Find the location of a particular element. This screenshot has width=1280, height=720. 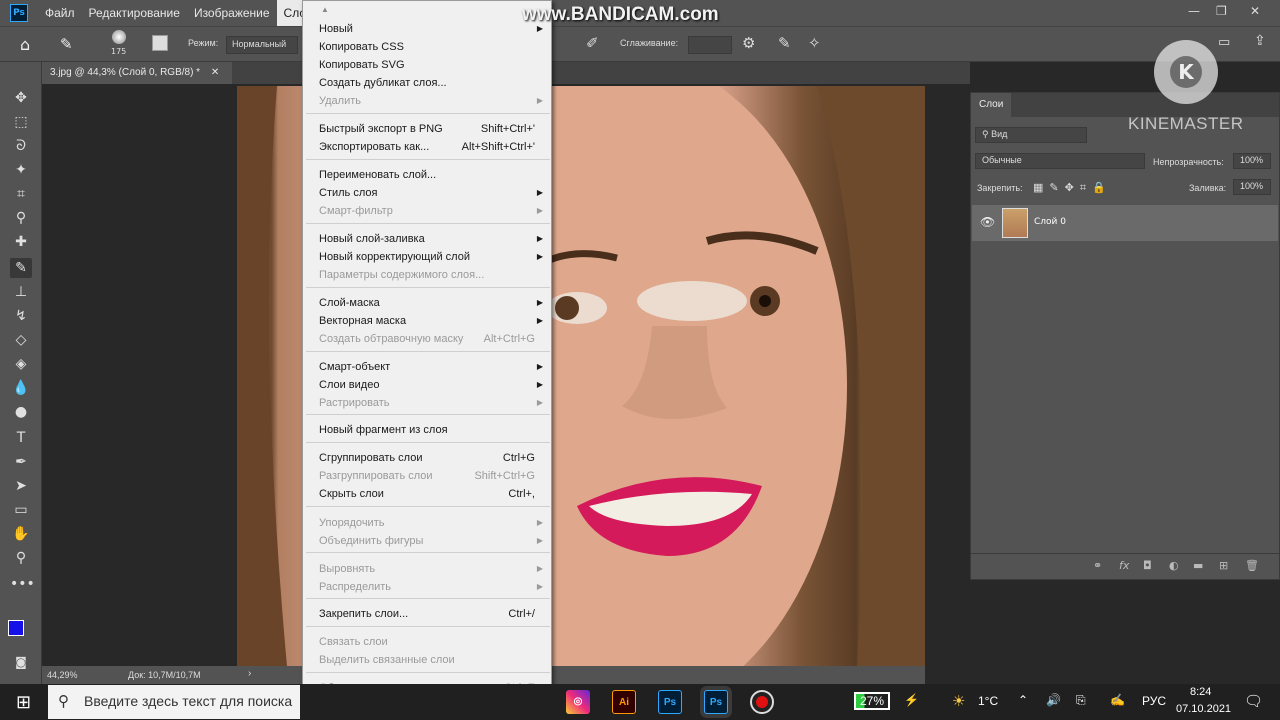

menu-item: Копировать CSS is located at coordinates (433, 47).